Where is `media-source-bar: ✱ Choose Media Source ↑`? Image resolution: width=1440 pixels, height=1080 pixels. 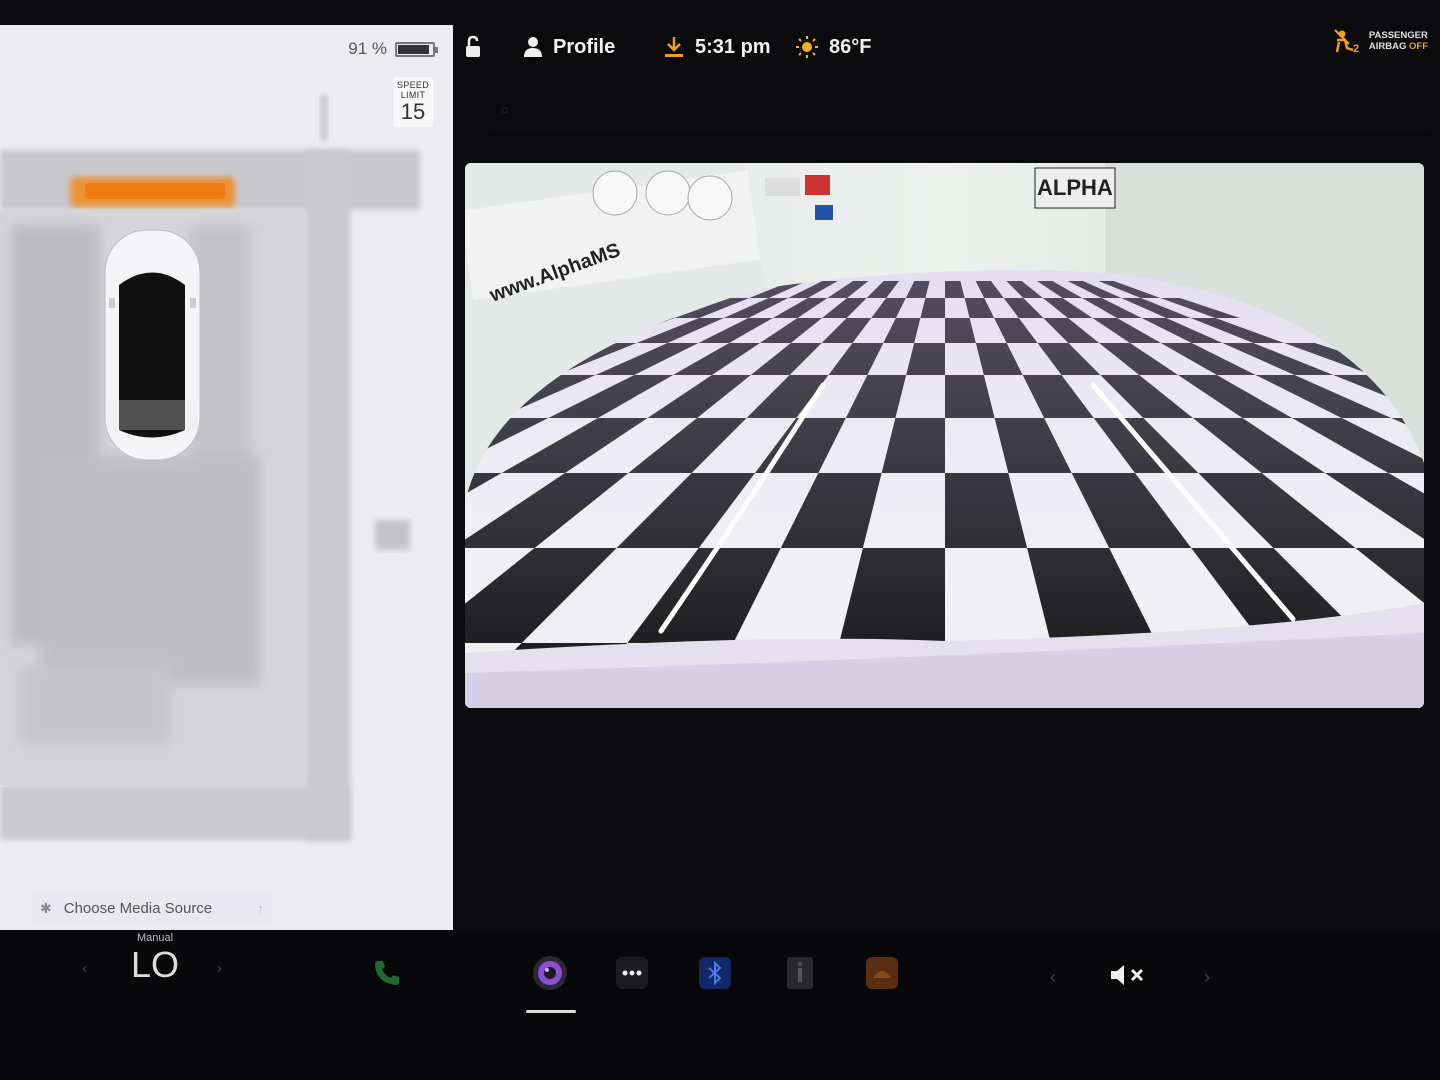 media-source-bar: ✱ Choose Media Source ↑ is located at coordinates (152, 908).